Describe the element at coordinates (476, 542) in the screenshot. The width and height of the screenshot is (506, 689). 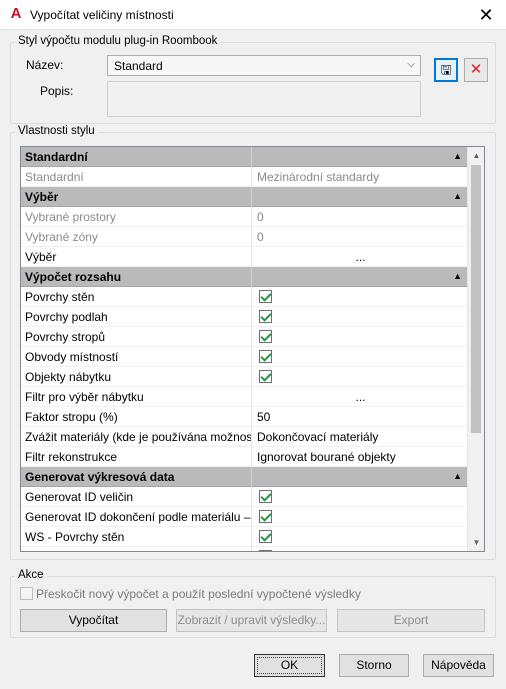
I see `scroll-down-icon: ▼` at that location.